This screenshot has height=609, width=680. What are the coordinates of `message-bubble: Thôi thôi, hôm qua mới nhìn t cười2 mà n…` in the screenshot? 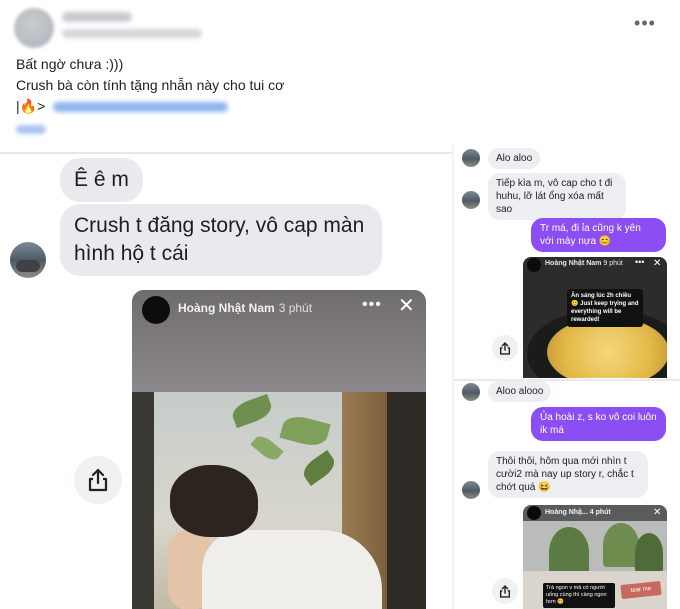 It's located at (568, 474).